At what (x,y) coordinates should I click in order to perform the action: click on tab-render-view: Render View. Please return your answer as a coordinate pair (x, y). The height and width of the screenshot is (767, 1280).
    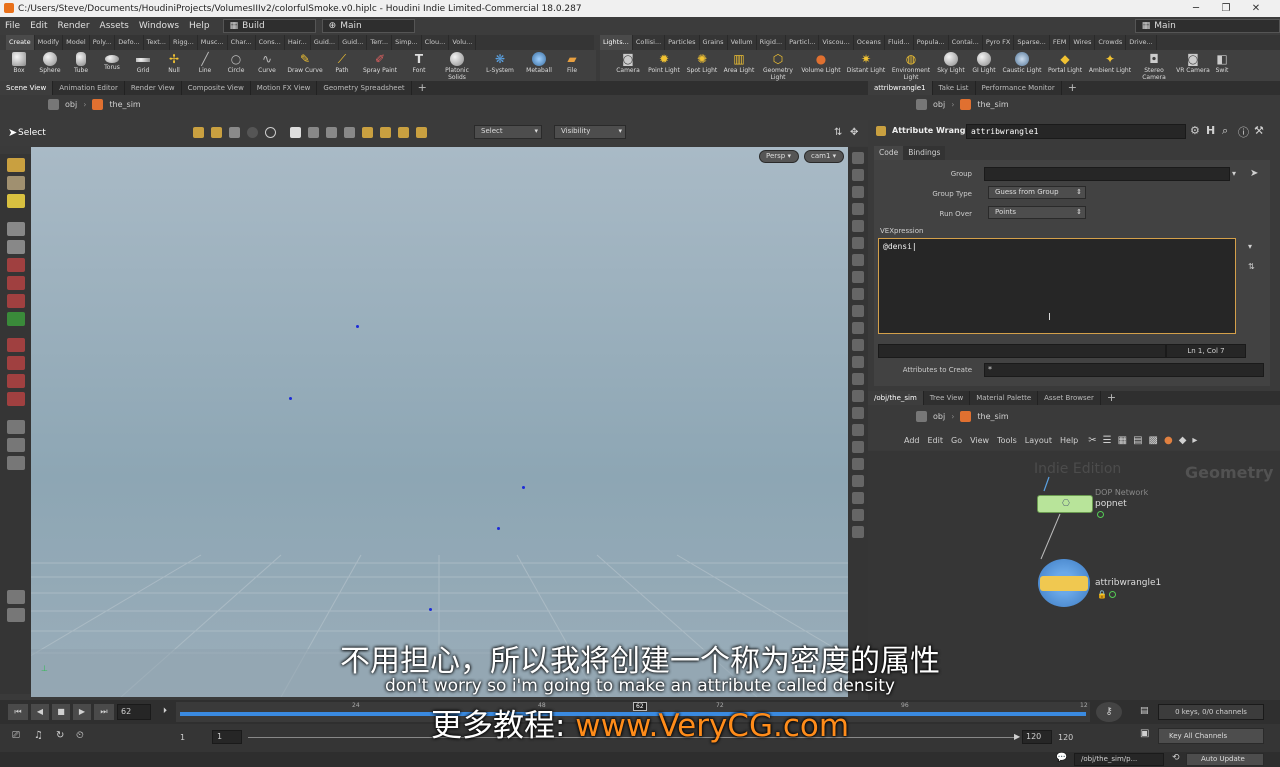
    Looking at the image, I should click on (153, 88).